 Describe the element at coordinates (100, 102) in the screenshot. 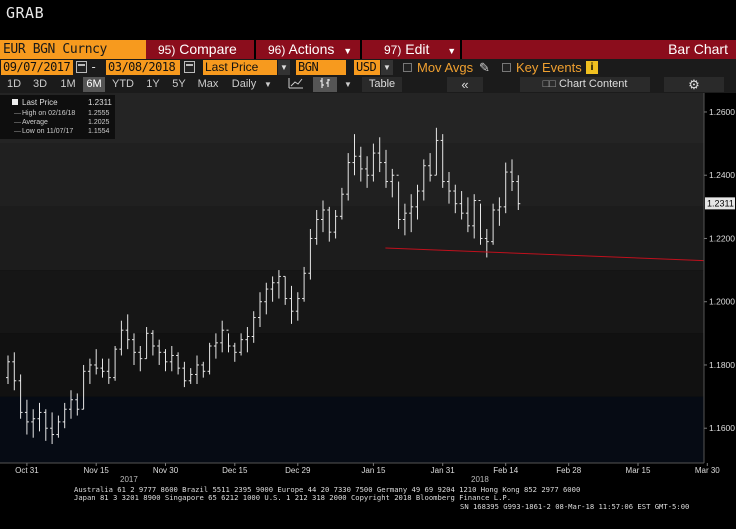

I see `legend-value-last: 1.2311` at that location.